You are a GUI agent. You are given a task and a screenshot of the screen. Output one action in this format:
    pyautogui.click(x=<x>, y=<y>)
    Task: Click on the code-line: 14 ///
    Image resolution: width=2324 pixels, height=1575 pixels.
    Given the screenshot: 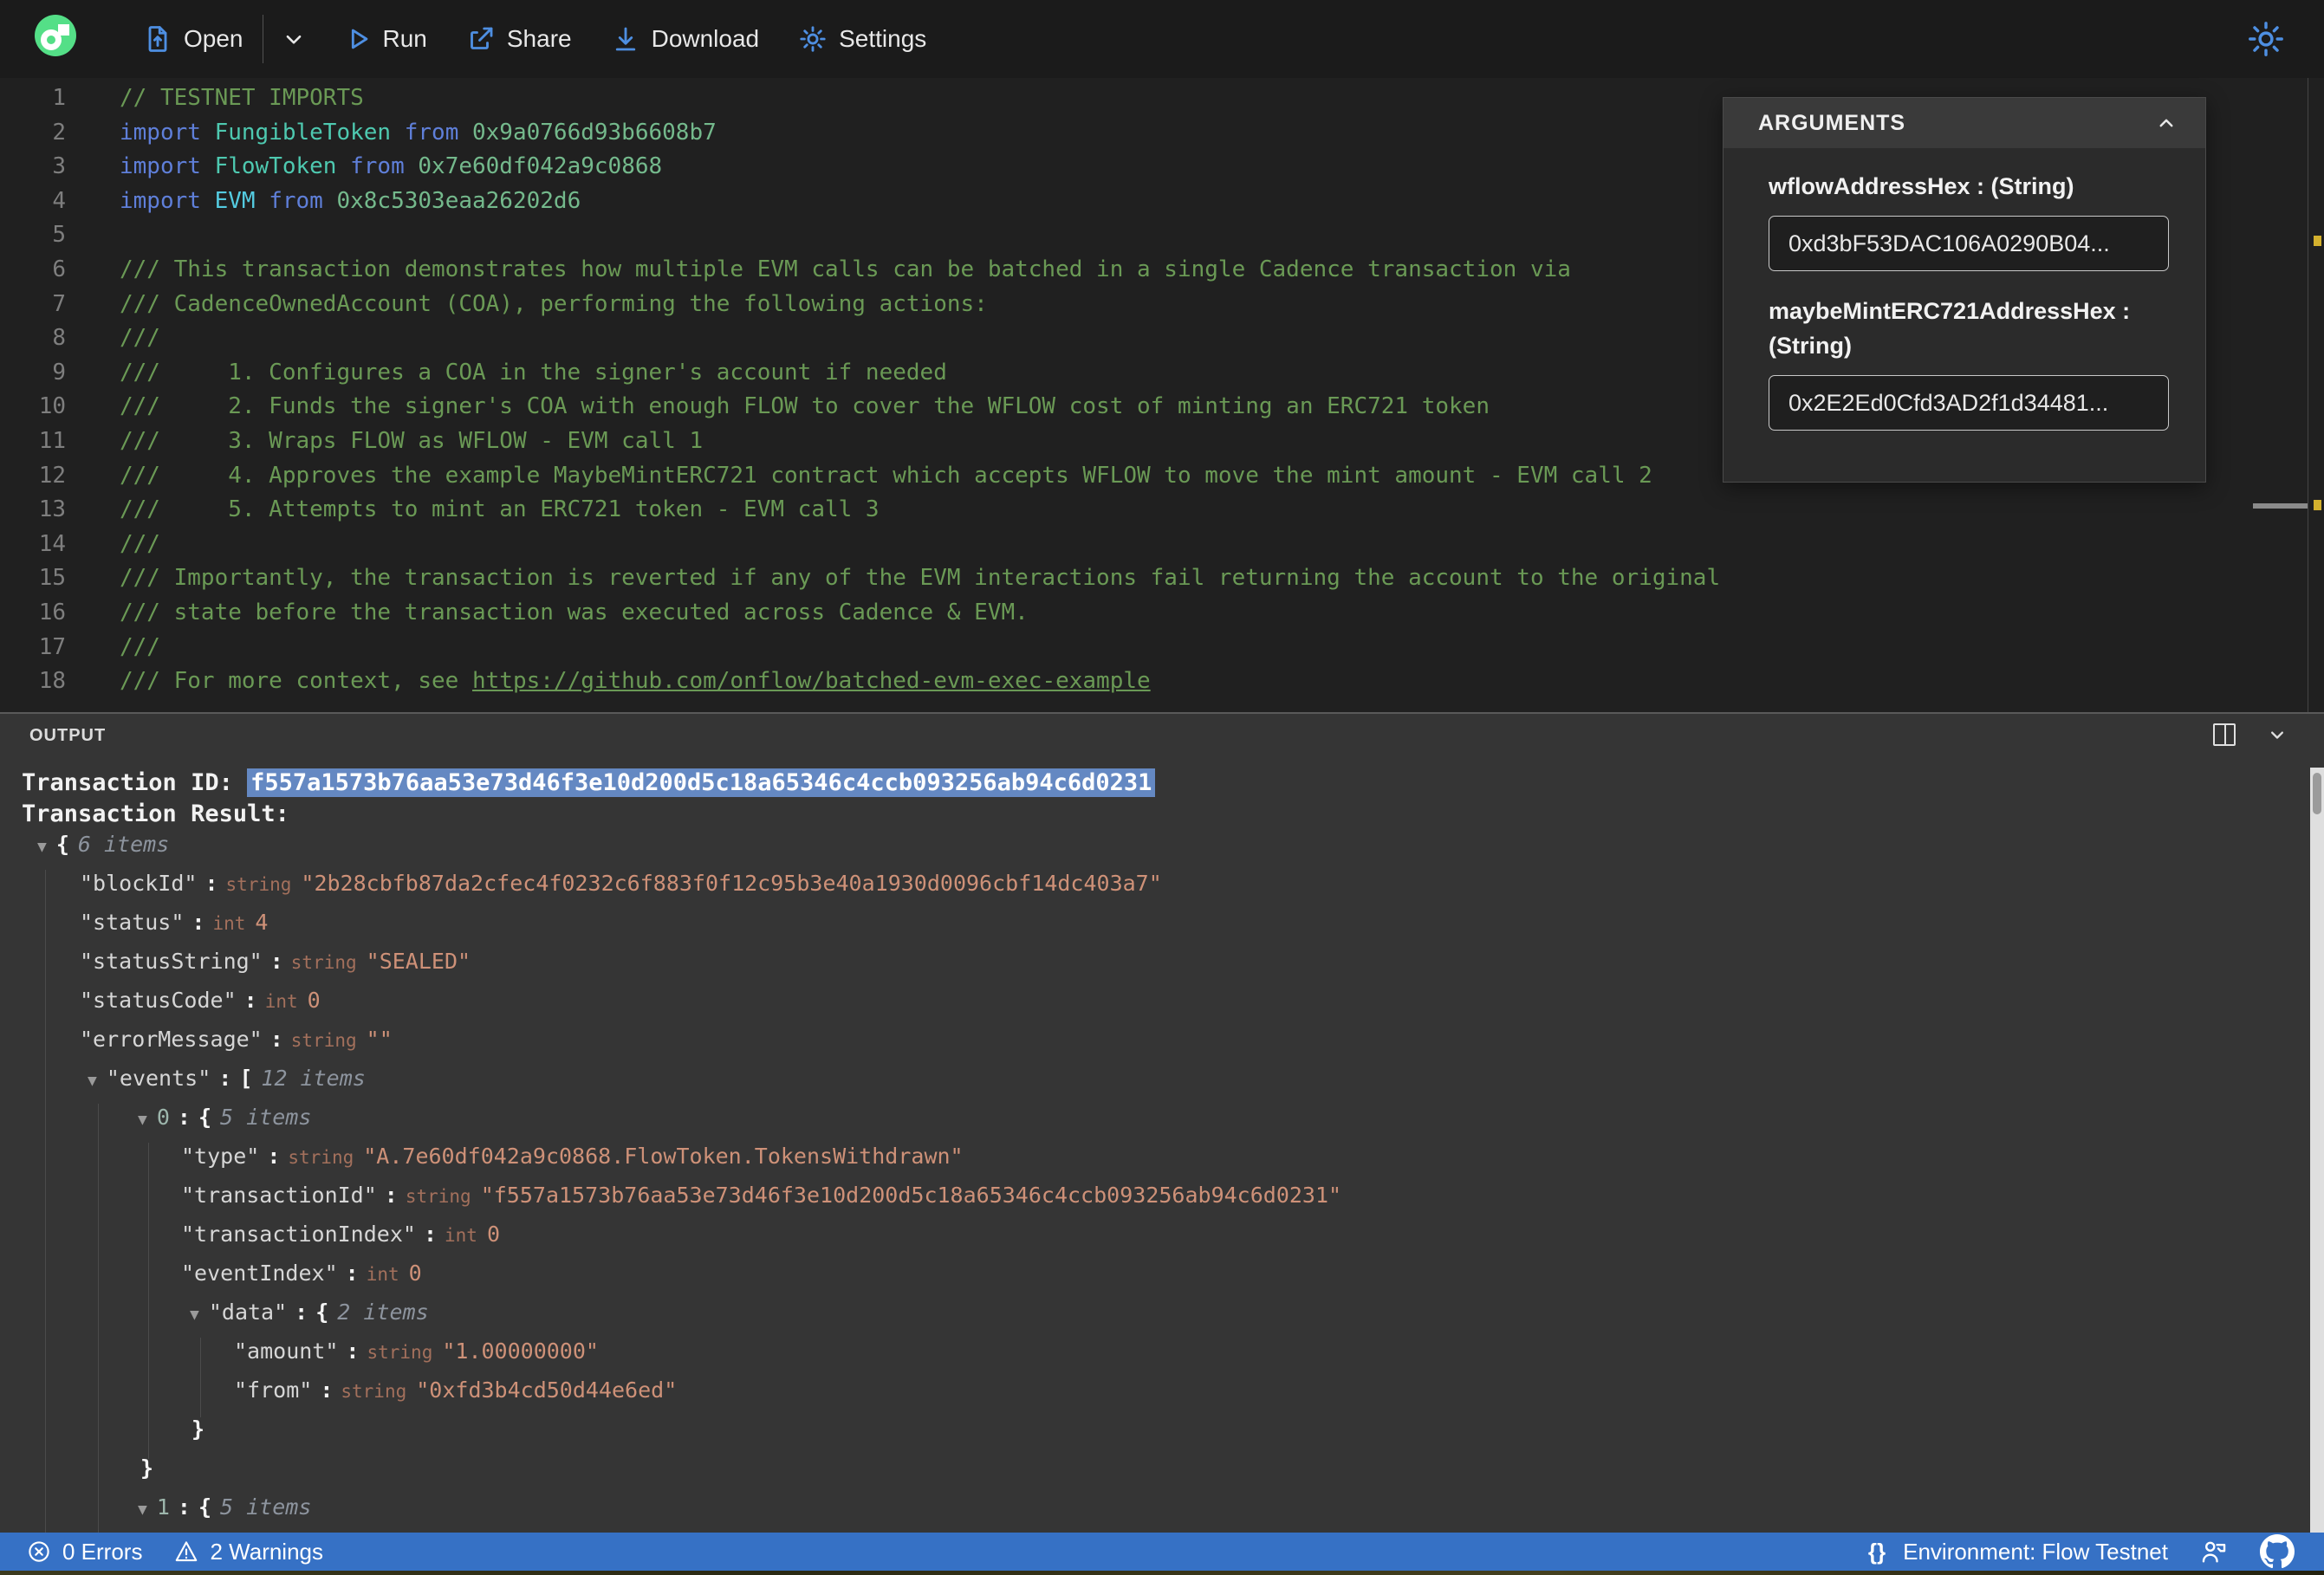 What is the action you would take?
    pyautogui.click(x=1162, y=545)
    